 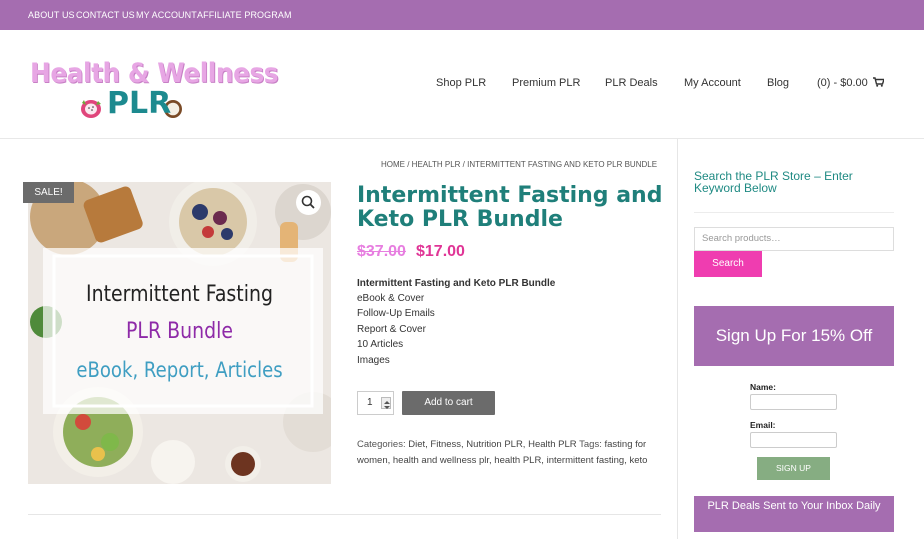 I want to click on logo-line-1: Health & Wellness, so click(x=154, y=73).